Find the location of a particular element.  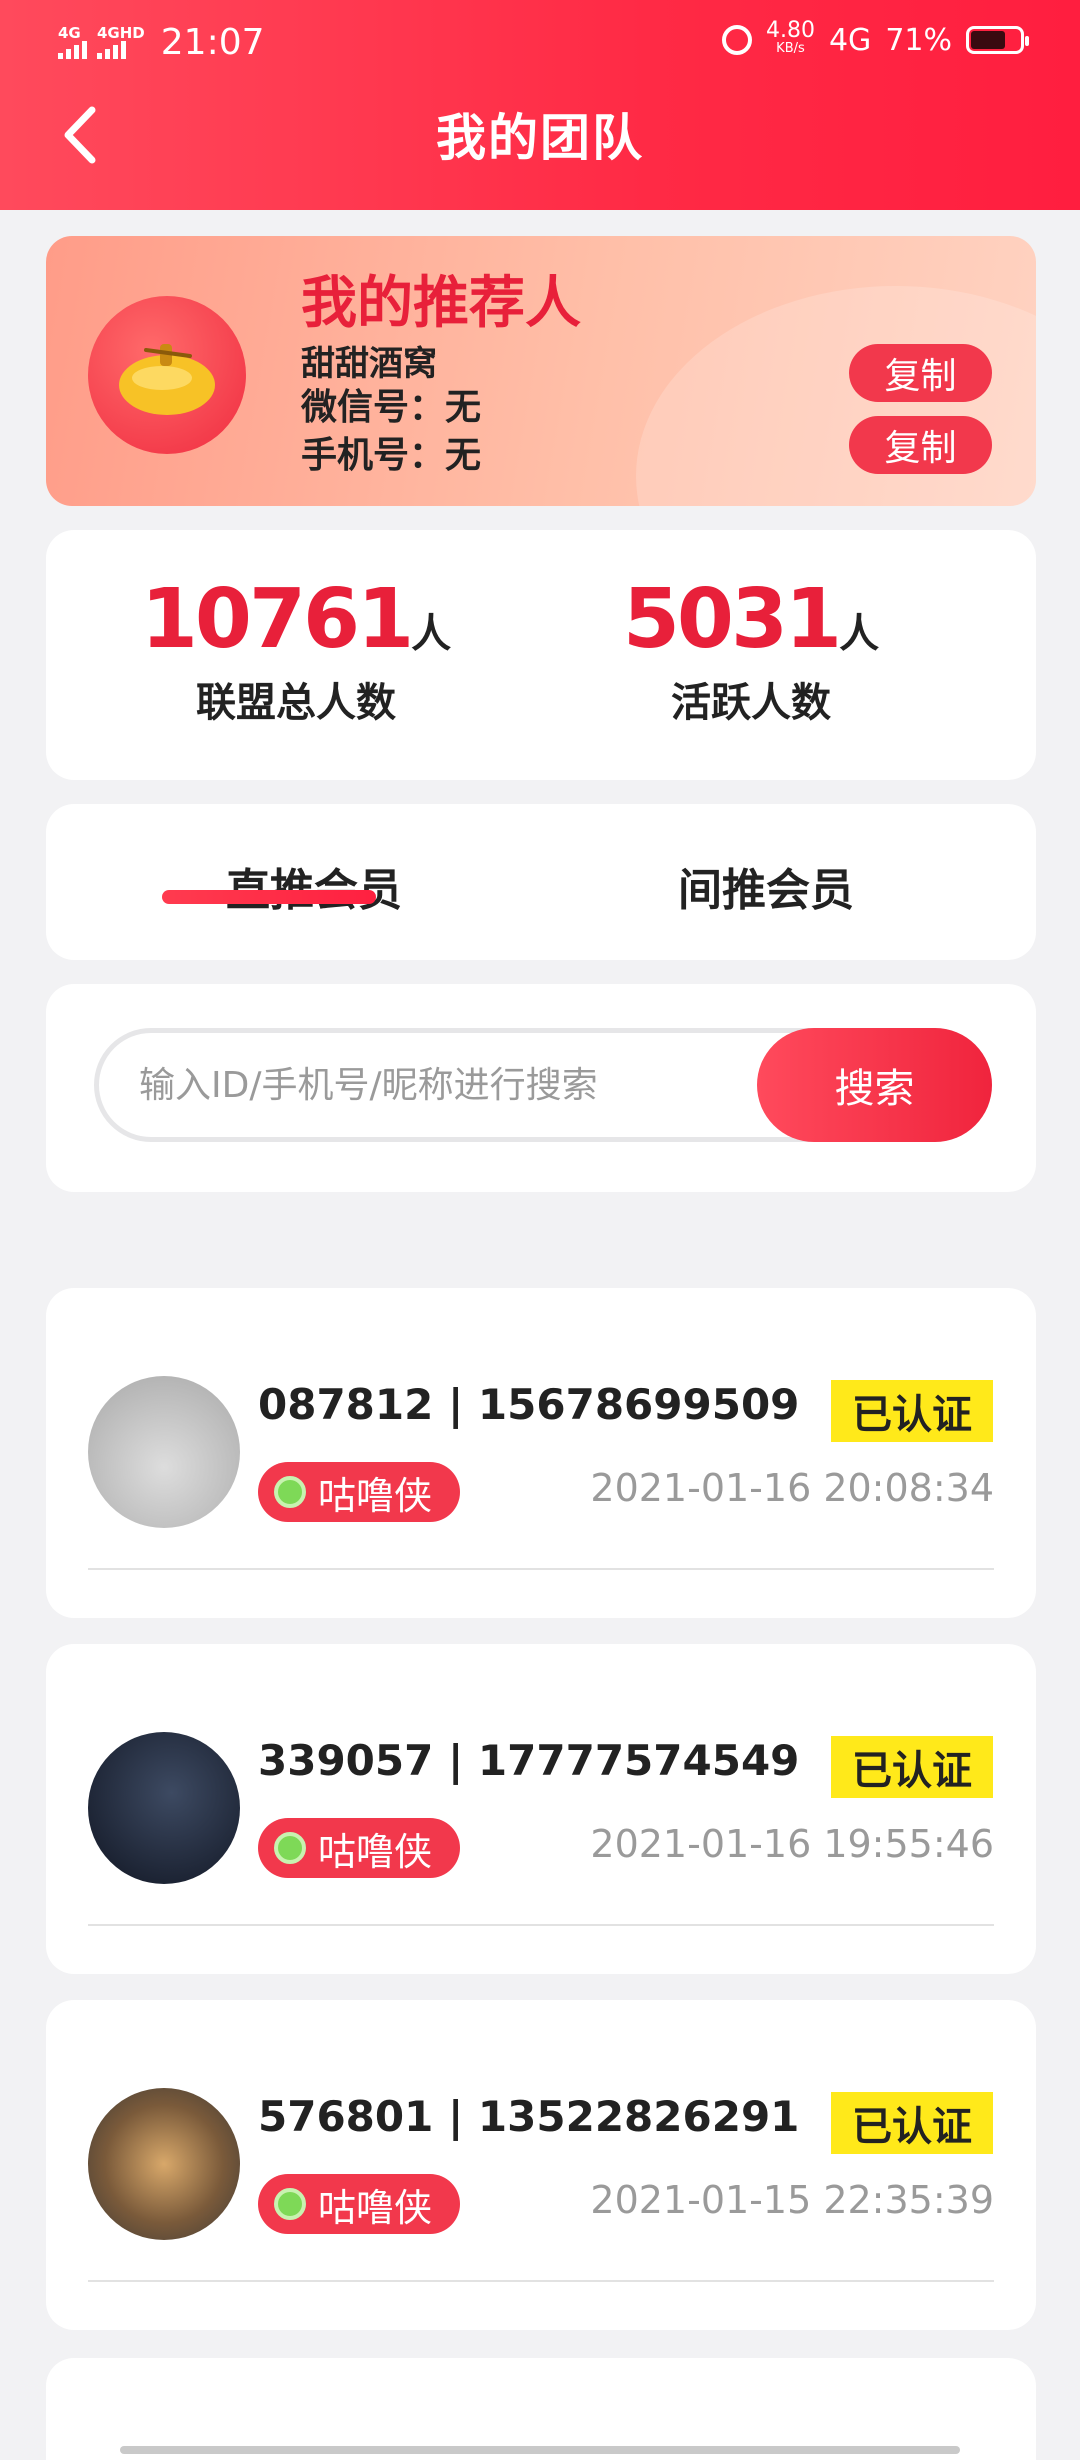

team-stats-card: 10761人 联盟总人数 5031人 活跃人数 is located at coordinates (541, 655).